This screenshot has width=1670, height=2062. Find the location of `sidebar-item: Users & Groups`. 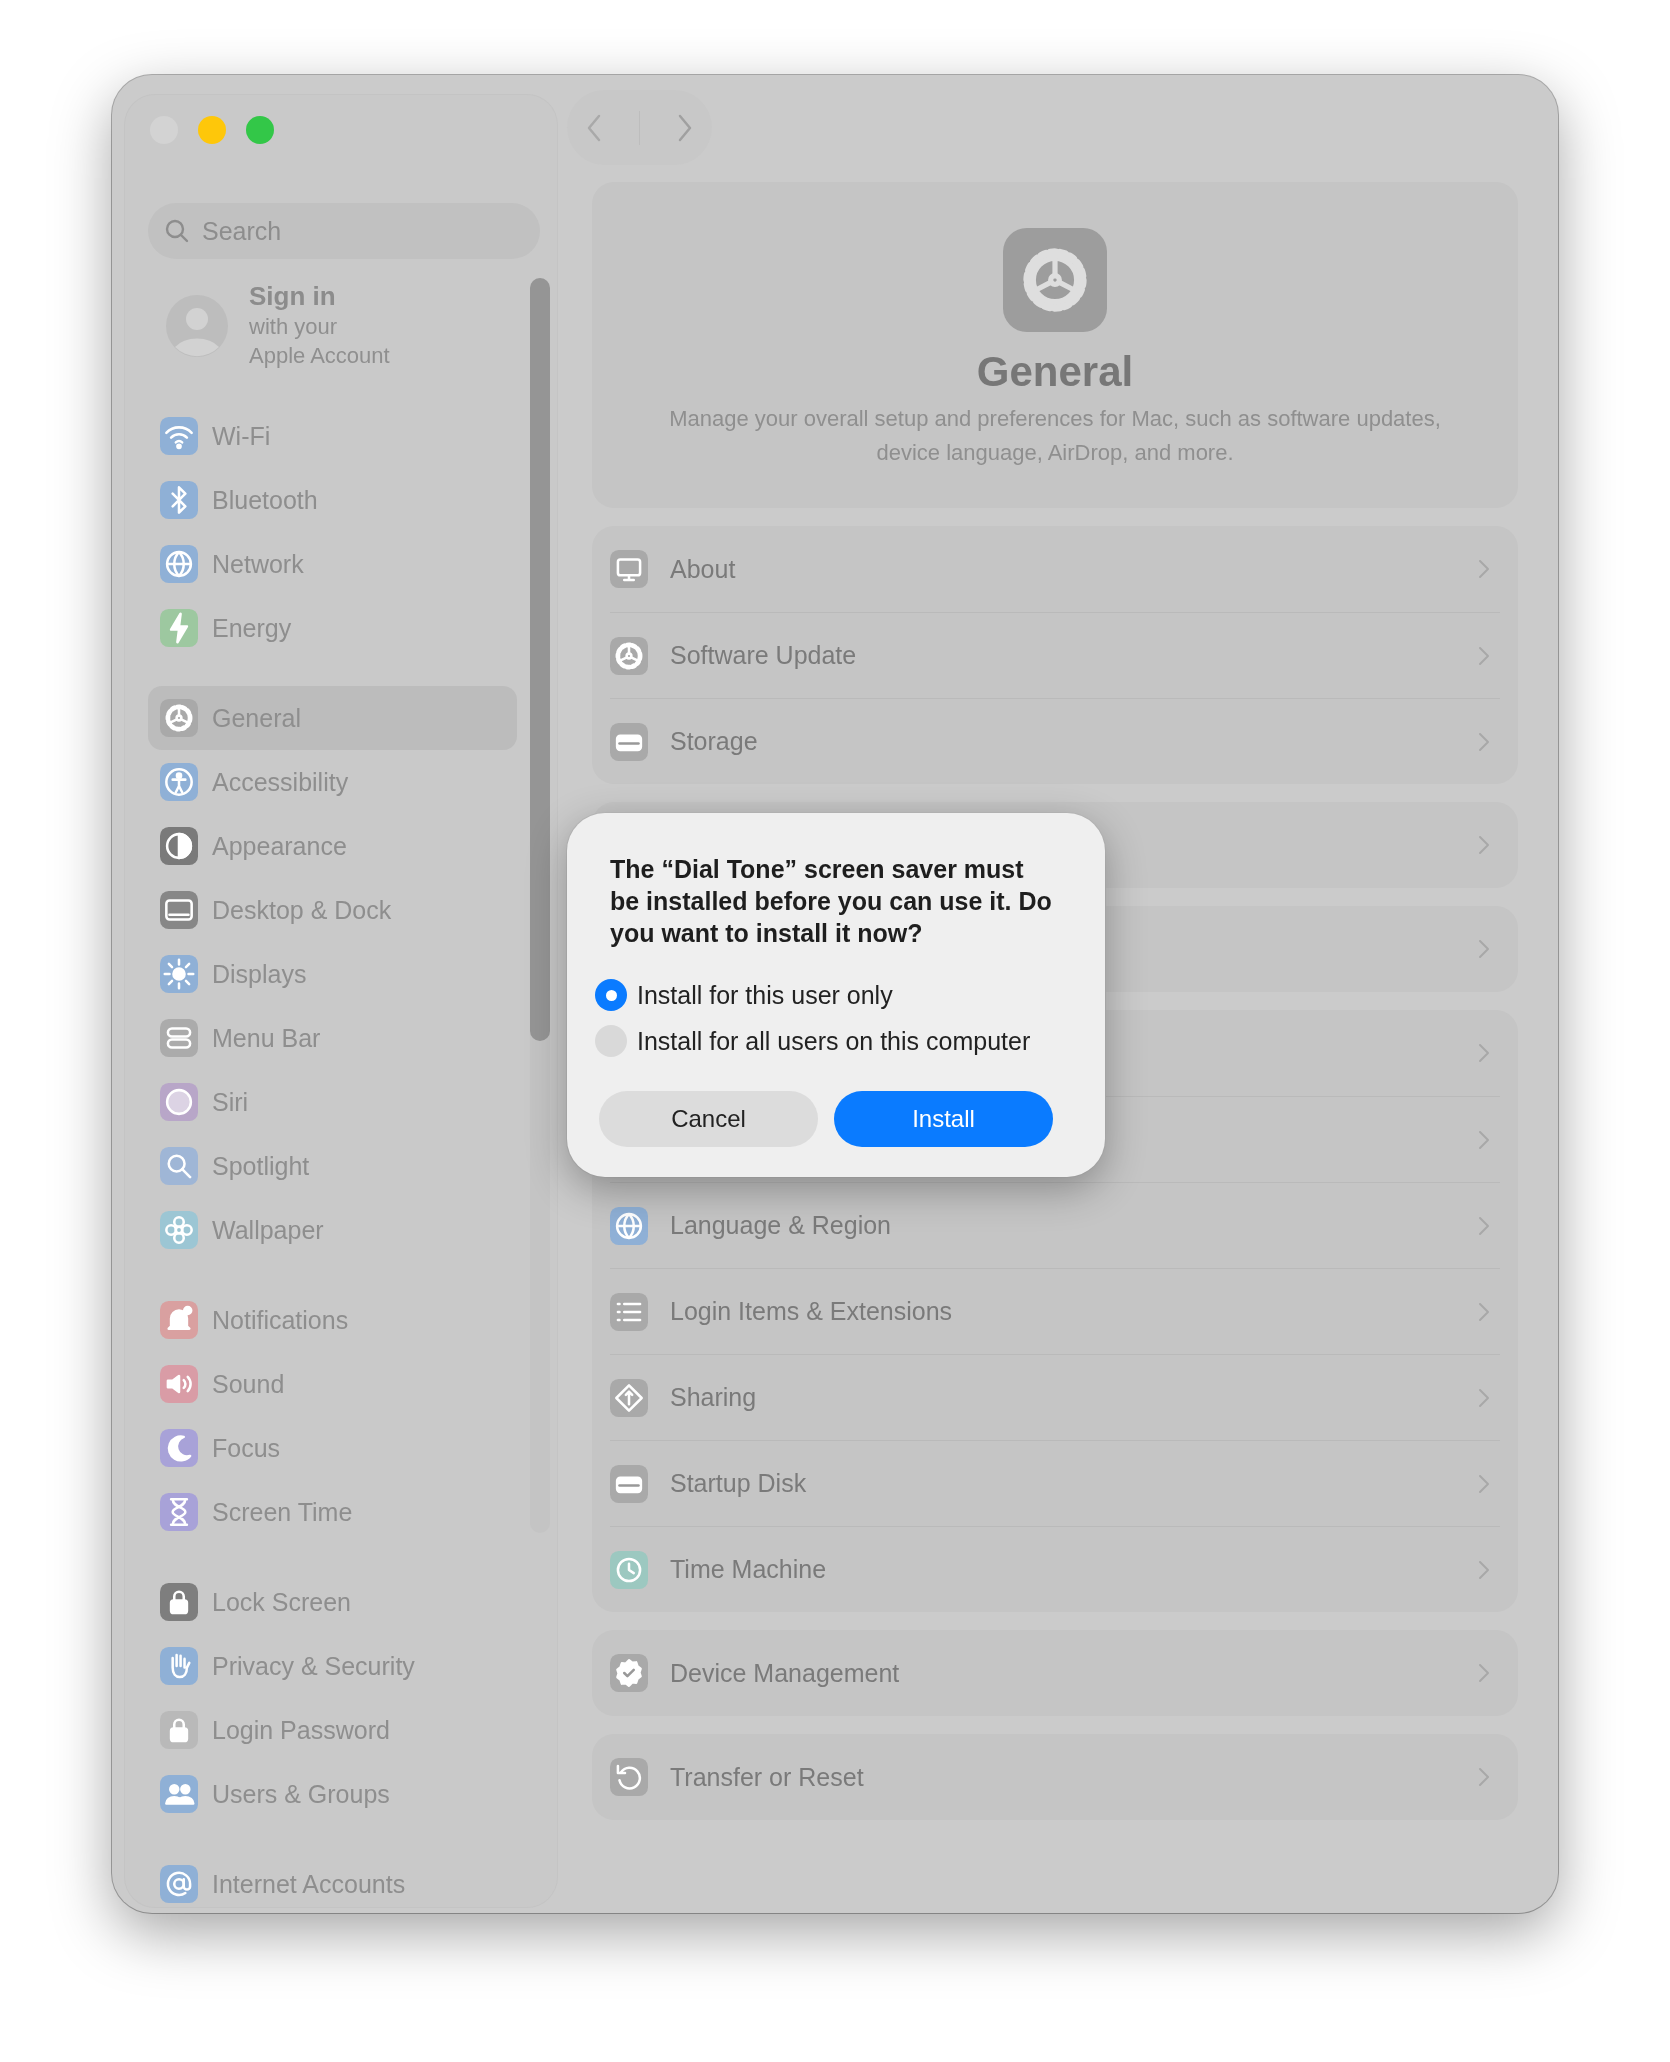

sidebar-item: Users & Groups is located at coordinates (332, 1794).